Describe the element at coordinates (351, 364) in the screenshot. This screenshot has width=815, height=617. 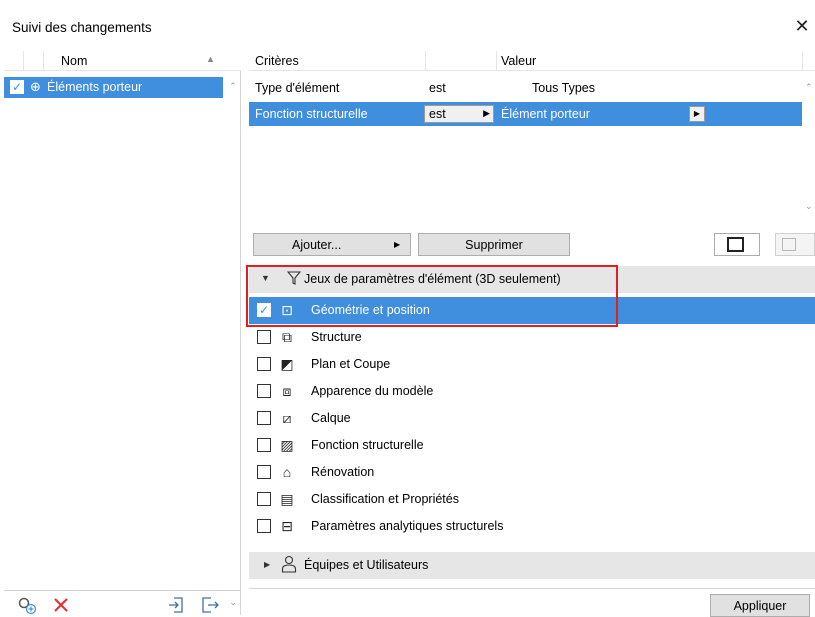
I see `param-label: Plan et Coupe` at that location.